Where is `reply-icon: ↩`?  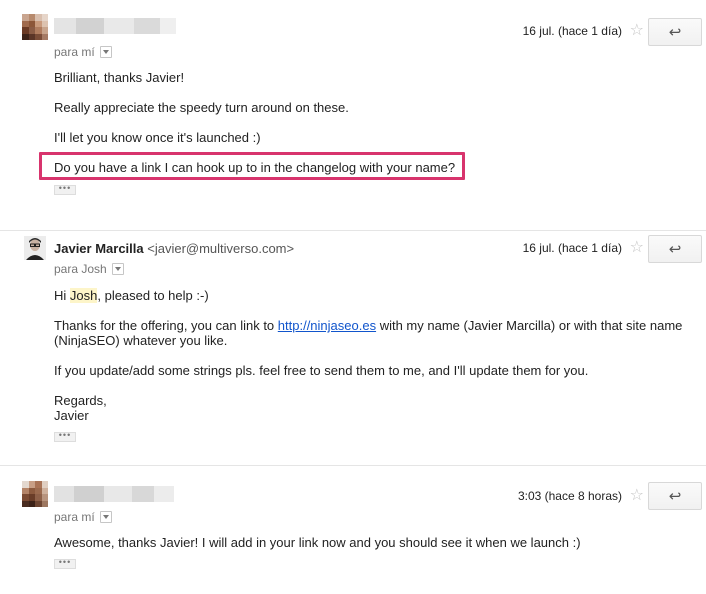
reply-icon: ↩ is located at coordinates (675, 496).